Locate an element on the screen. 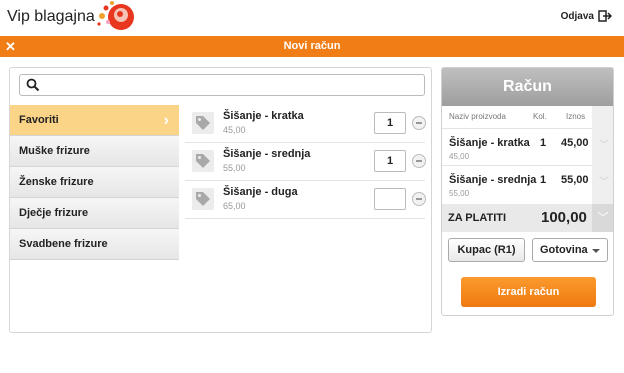 The height and width of the screenshot is (373, 624). app-title: Vip blagajna is located at coordinates (51, 16).